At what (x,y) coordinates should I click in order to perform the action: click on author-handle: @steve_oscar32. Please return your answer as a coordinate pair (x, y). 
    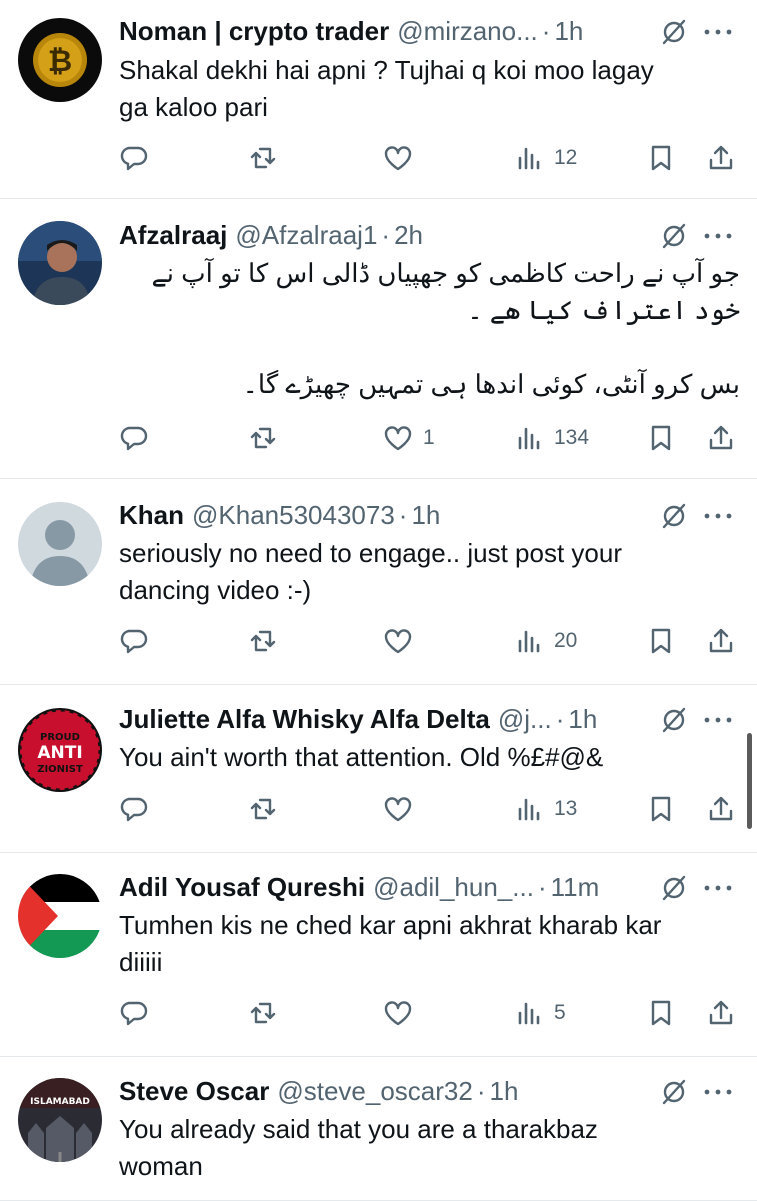
    Looking at the image, I should click on (375, 1091).